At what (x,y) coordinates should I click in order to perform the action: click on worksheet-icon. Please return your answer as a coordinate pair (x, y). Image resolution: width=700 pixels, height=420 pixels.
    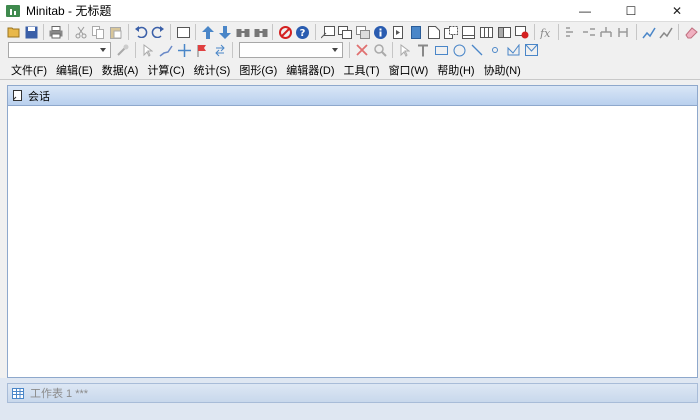
    Looking at the image, I should click on (345, 32).